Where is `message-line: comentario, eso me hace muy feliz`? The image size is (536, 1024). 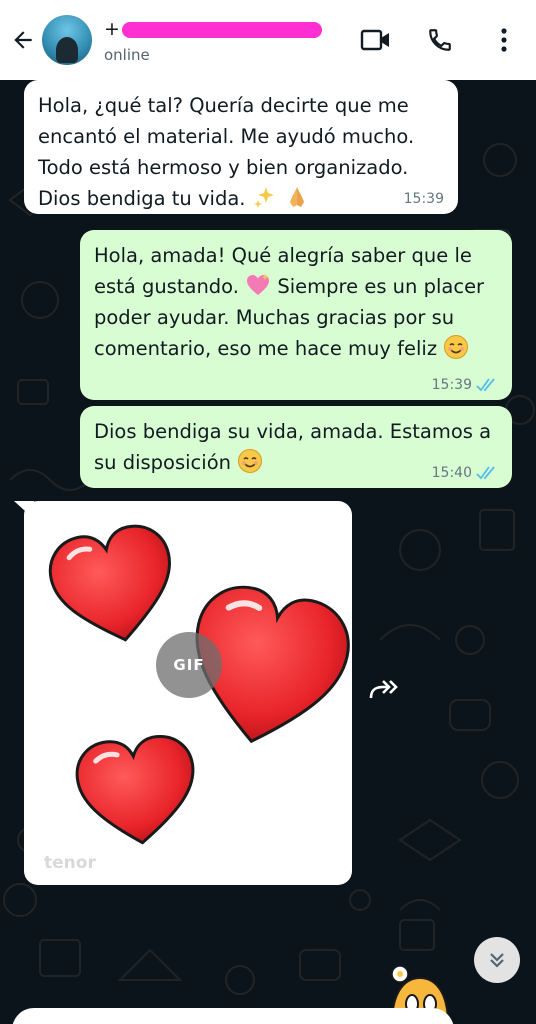
message-line: comentario, eso me hace muy feliz is located at coordinates (296, 348).